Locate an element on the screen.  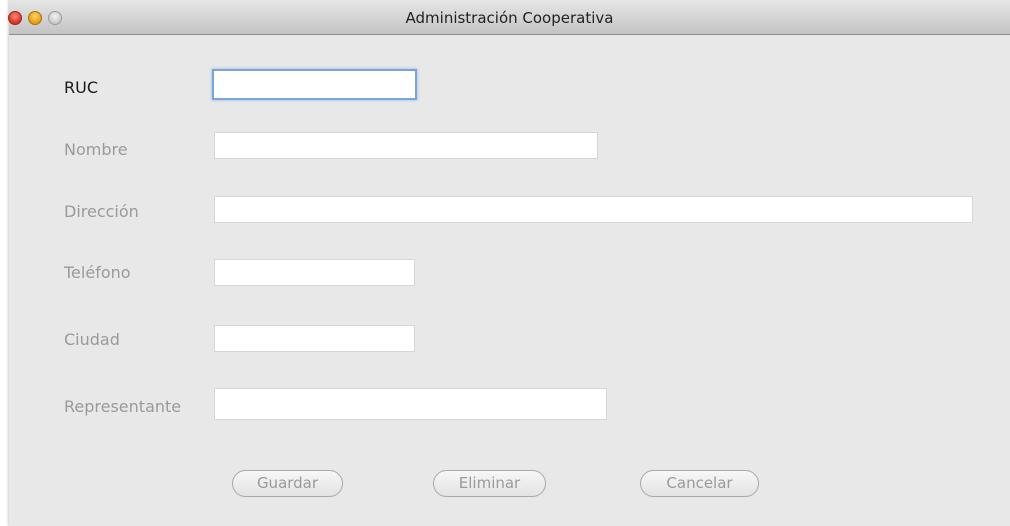
nombre-label: Nombre is located at coordinates (96, 149).